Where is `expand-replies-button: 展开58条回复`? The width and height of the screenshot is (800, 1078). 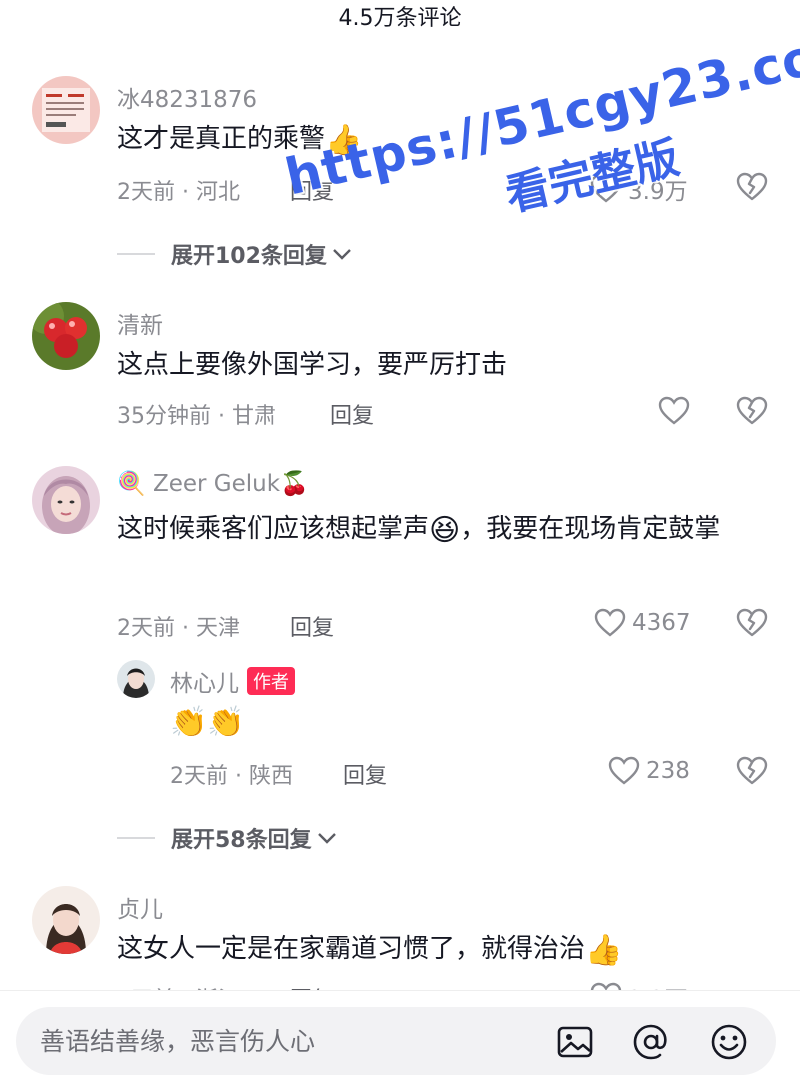 expand-replies-button: 展开58条回复 is located at coordinates (227, 838).